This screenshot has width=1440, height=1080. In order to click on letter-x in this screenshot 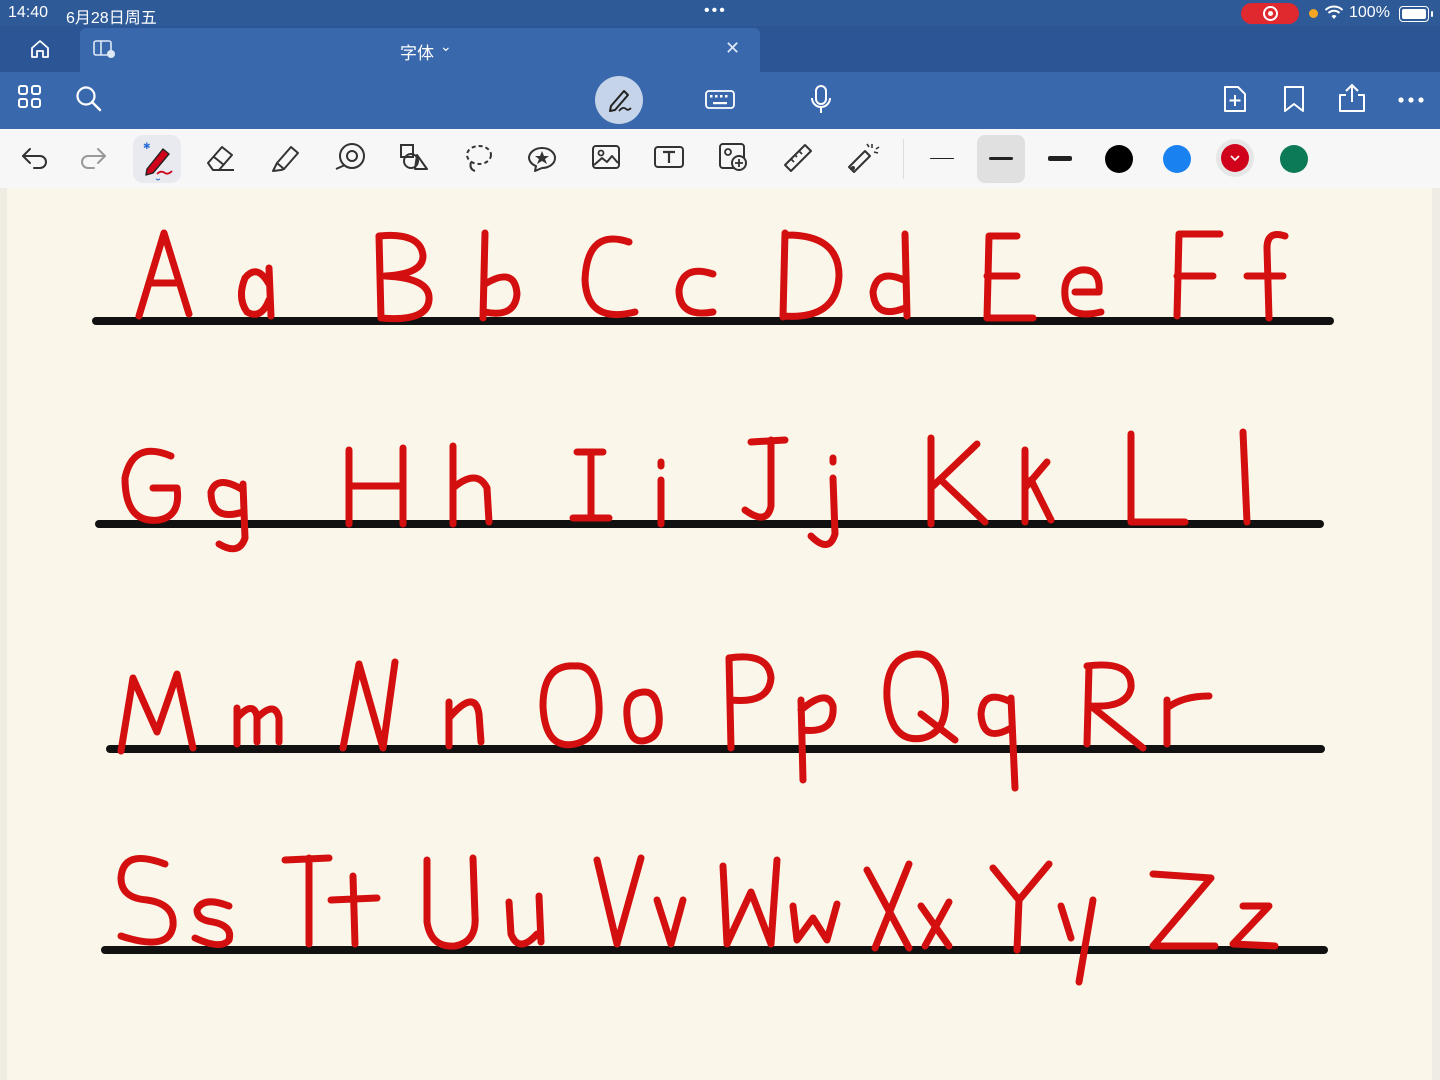, I will do `click(935, 924)`.